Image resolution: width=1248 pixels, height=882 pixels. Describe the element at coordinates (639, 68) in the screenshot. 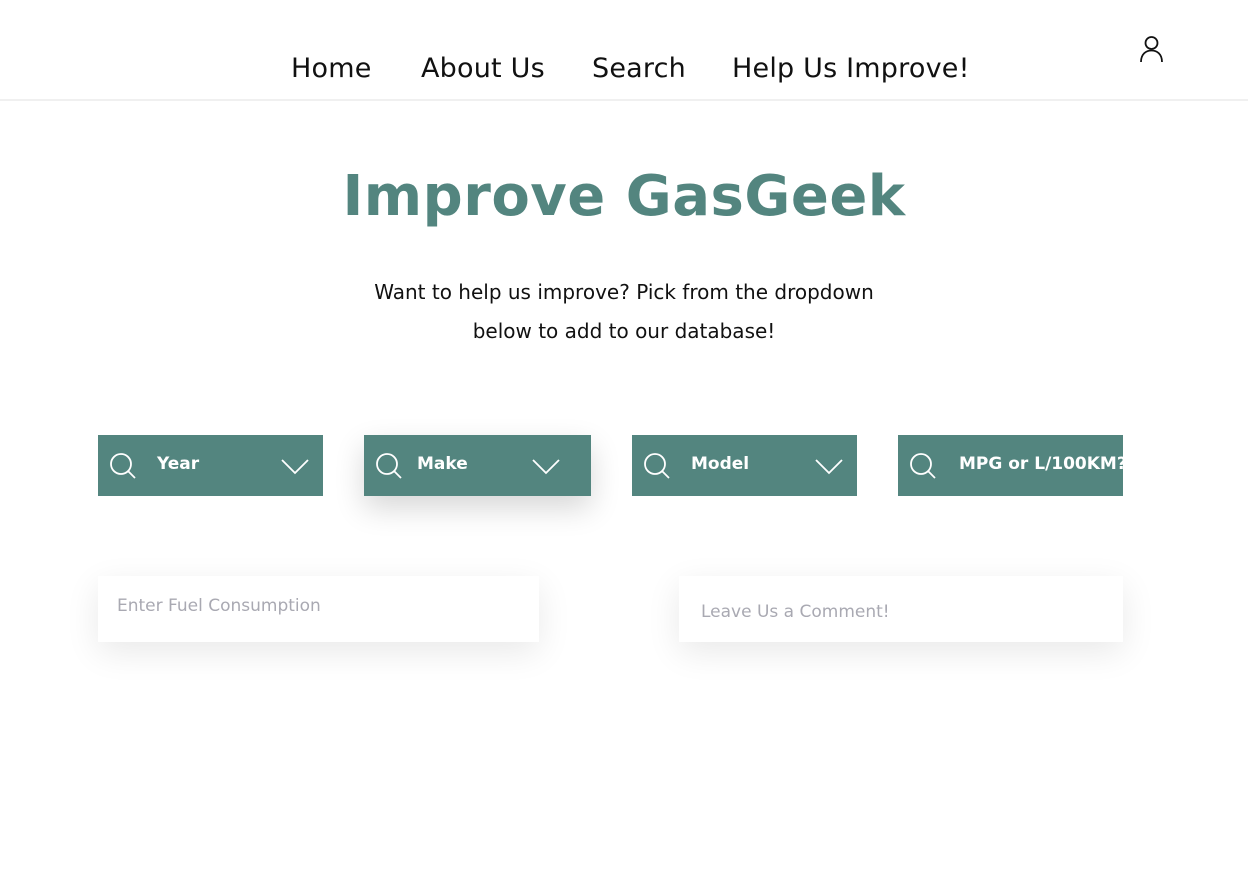

I see `nav-search-link: Search` at that location.